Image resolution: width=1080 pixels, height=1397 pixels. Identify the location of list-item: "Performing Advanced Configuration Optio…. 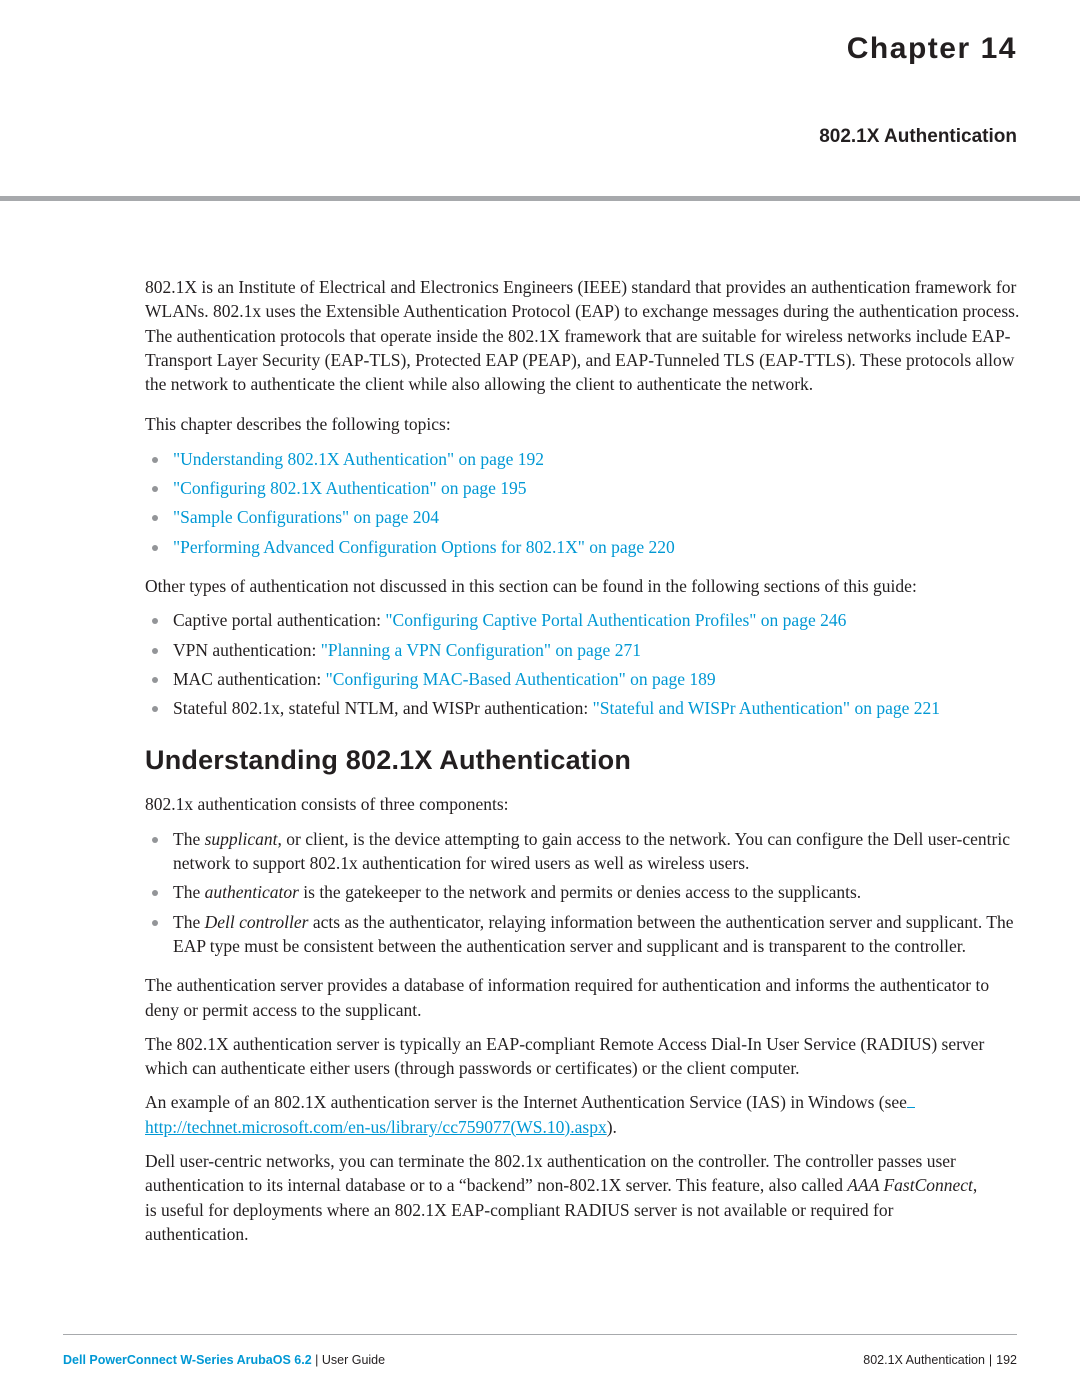
(582, 547).